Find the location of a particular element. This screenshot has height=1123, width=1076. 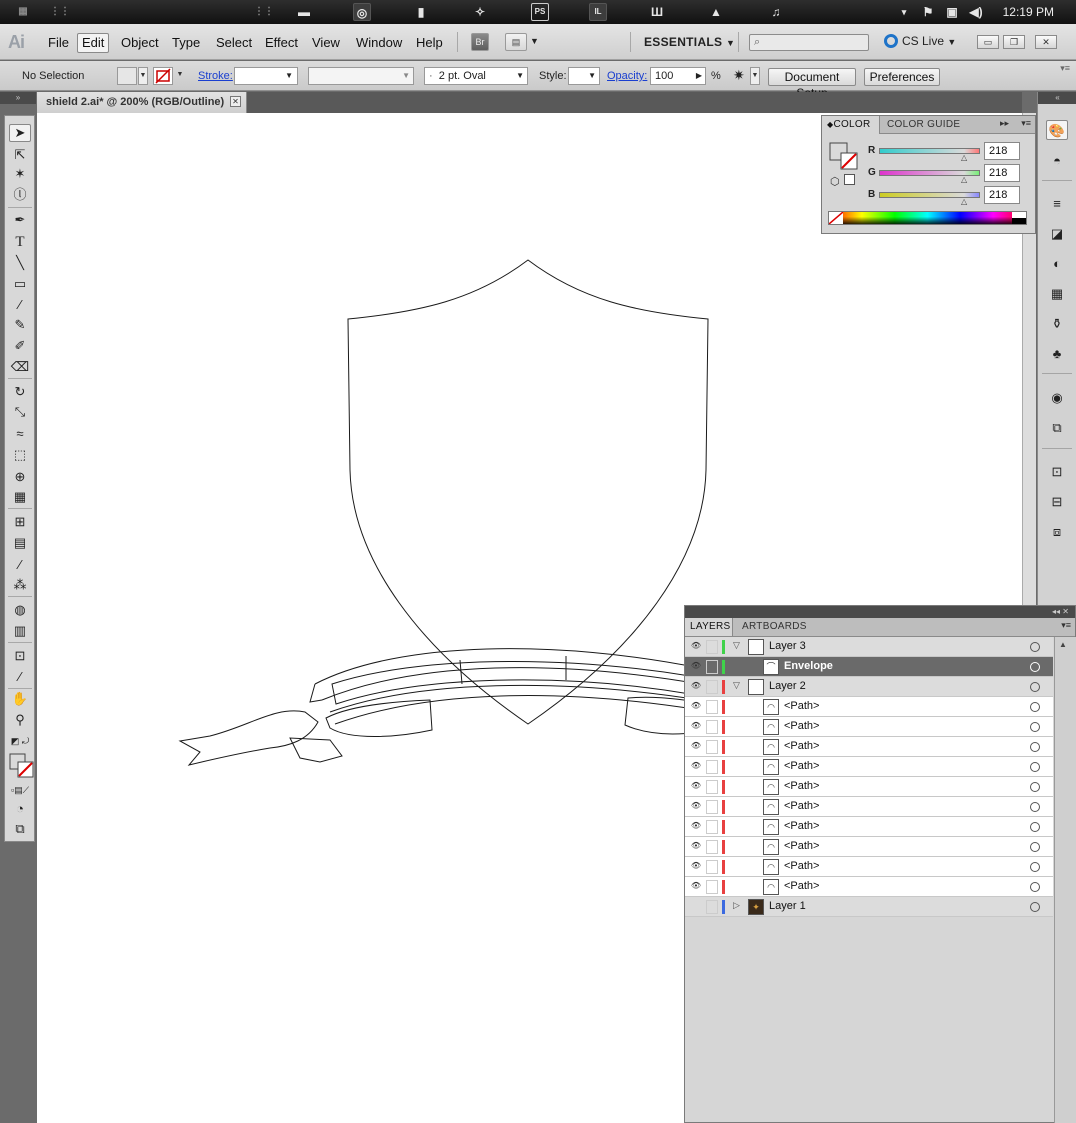

rectangle-tool-icon: ▭ is located at coordinates (20, 284).